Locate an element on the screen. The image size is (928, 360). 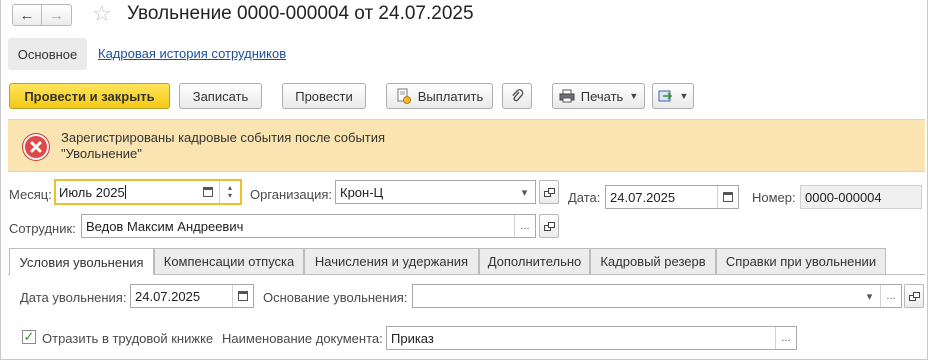
arrow-left-icon: ← is located at coordinates (27, 15).